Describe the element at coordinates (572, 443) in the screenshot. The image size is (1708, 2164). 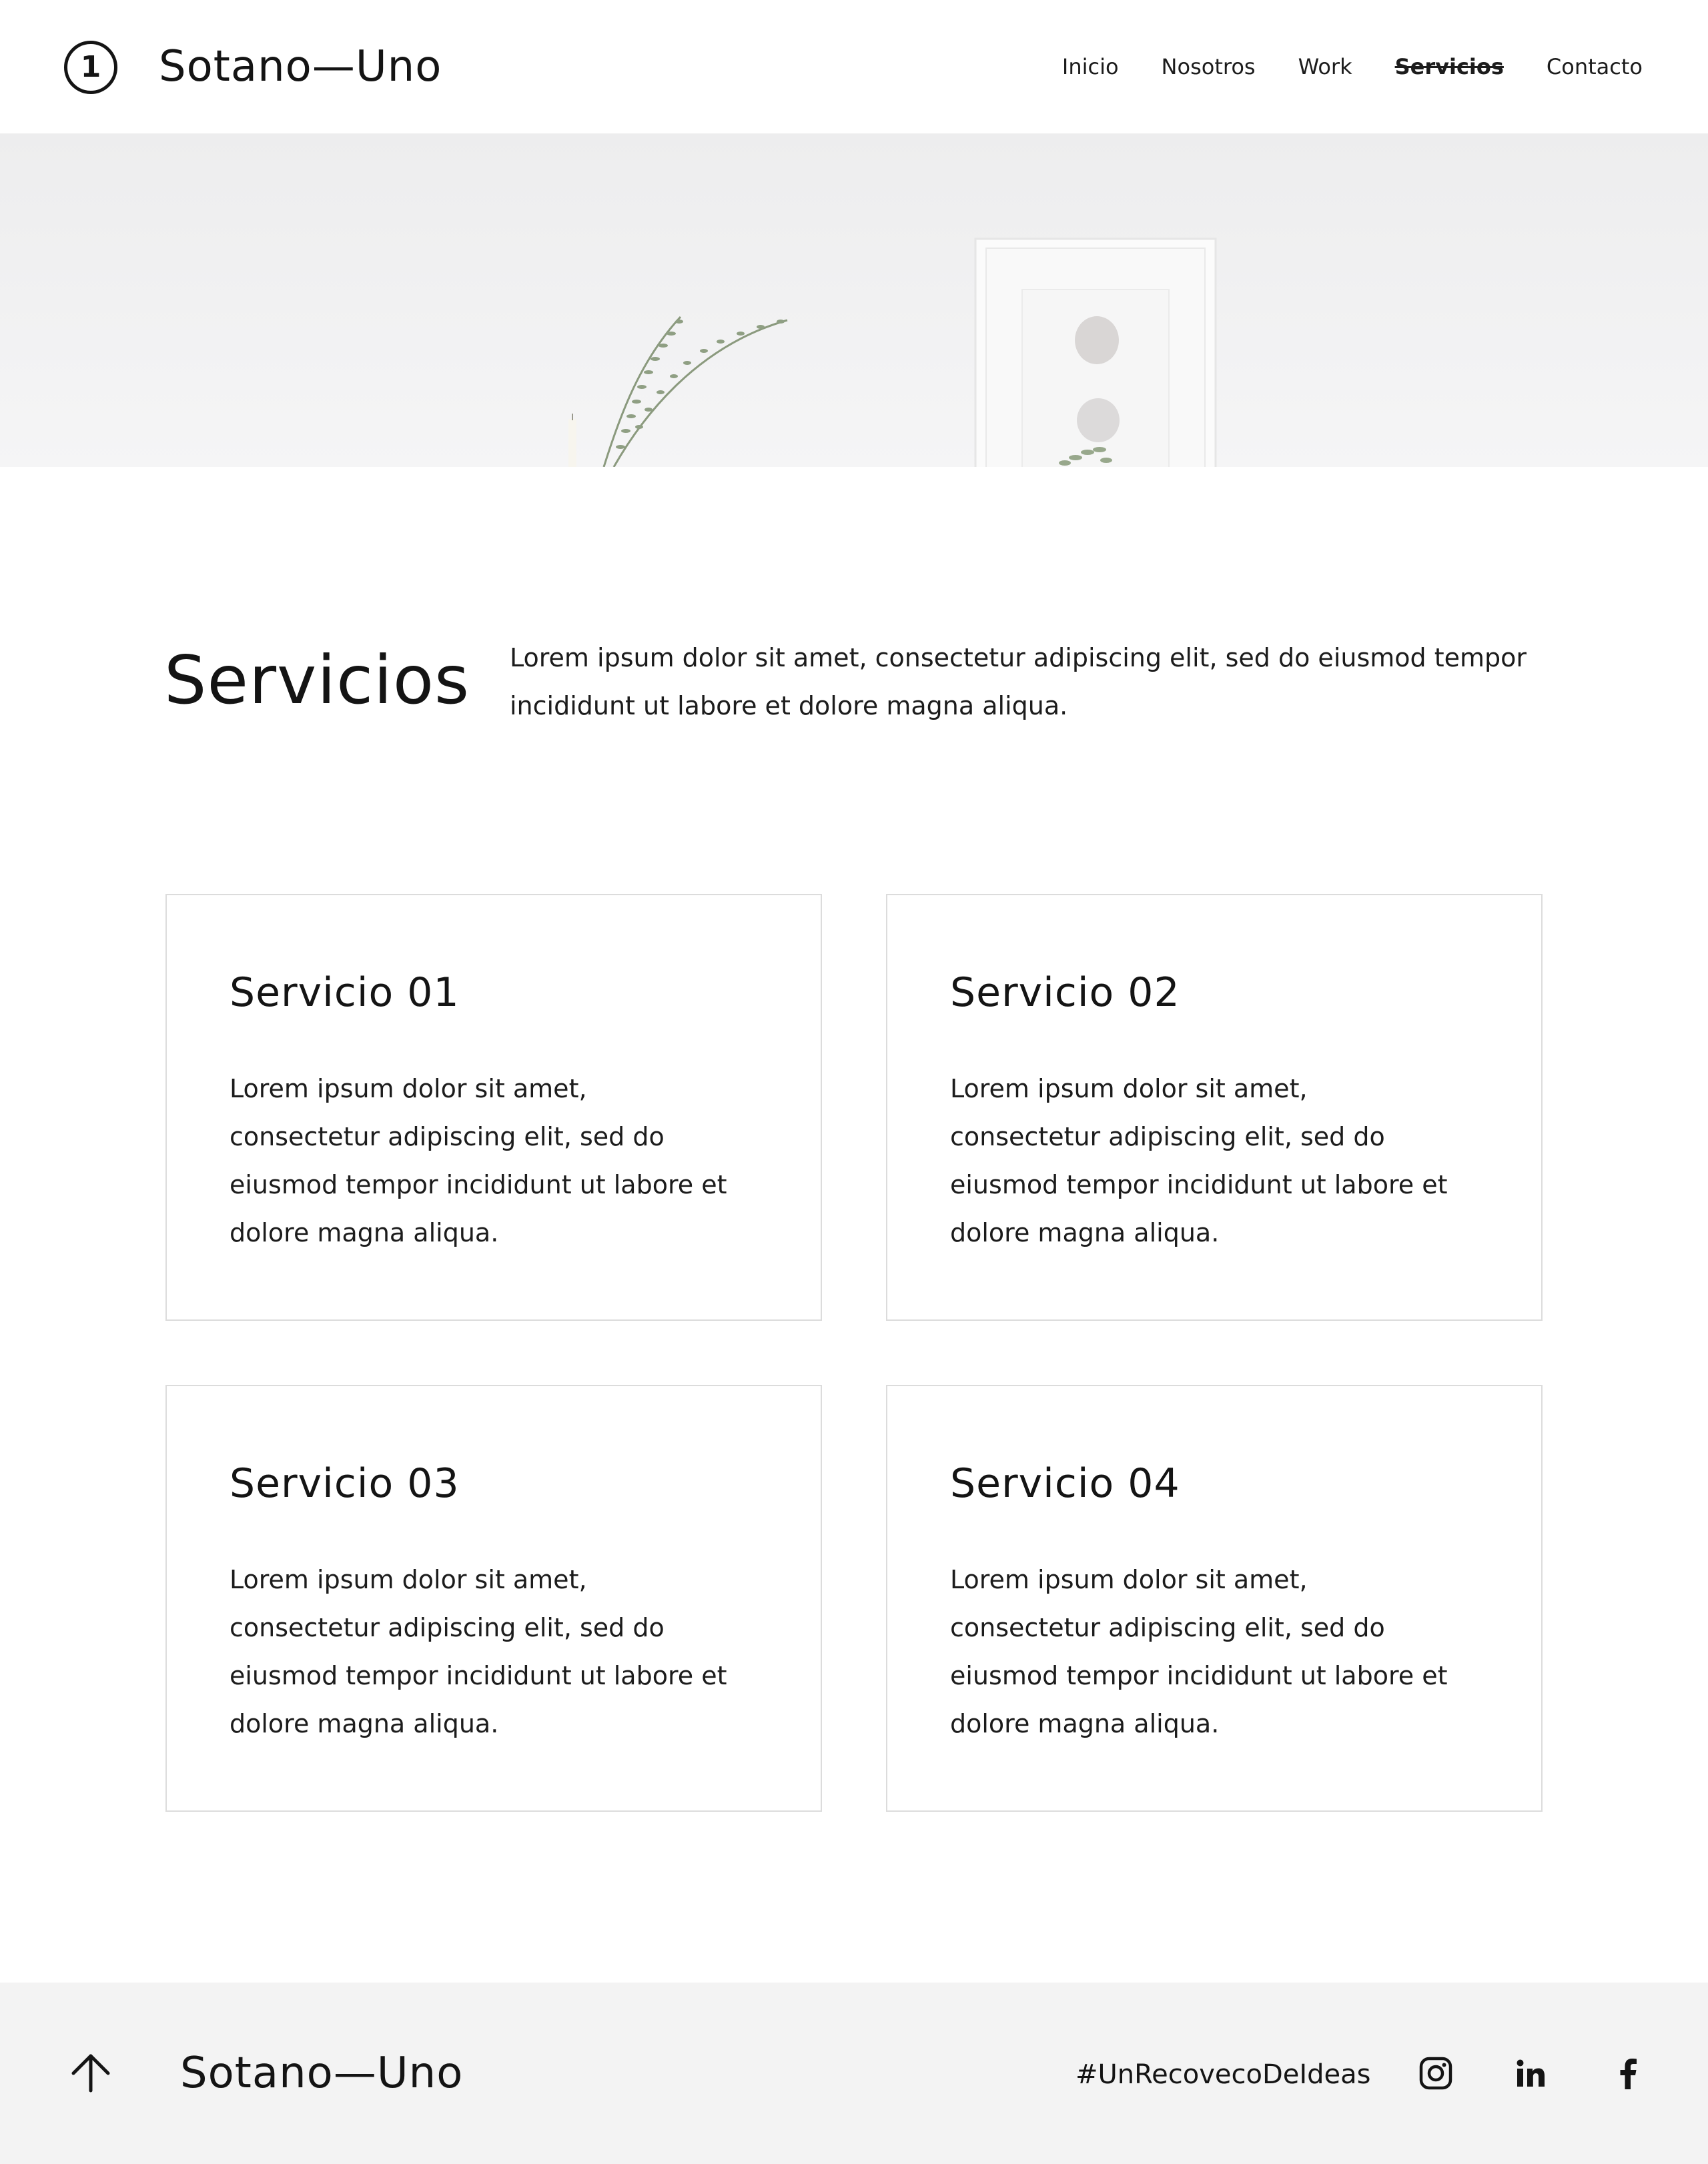
I see `candle-shape` at that location.